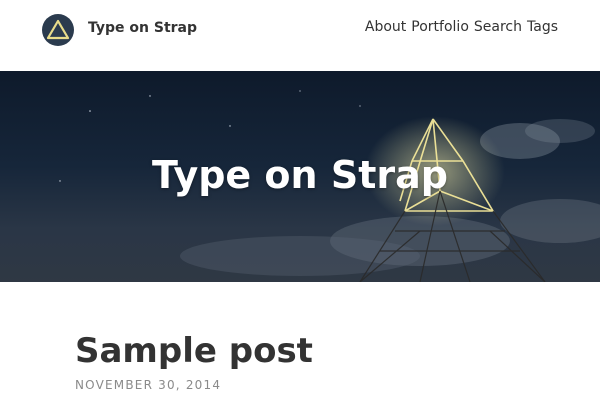 This screenshot has width=600, height=400. I want to click on nav-link-about: About, so click(385, 27).